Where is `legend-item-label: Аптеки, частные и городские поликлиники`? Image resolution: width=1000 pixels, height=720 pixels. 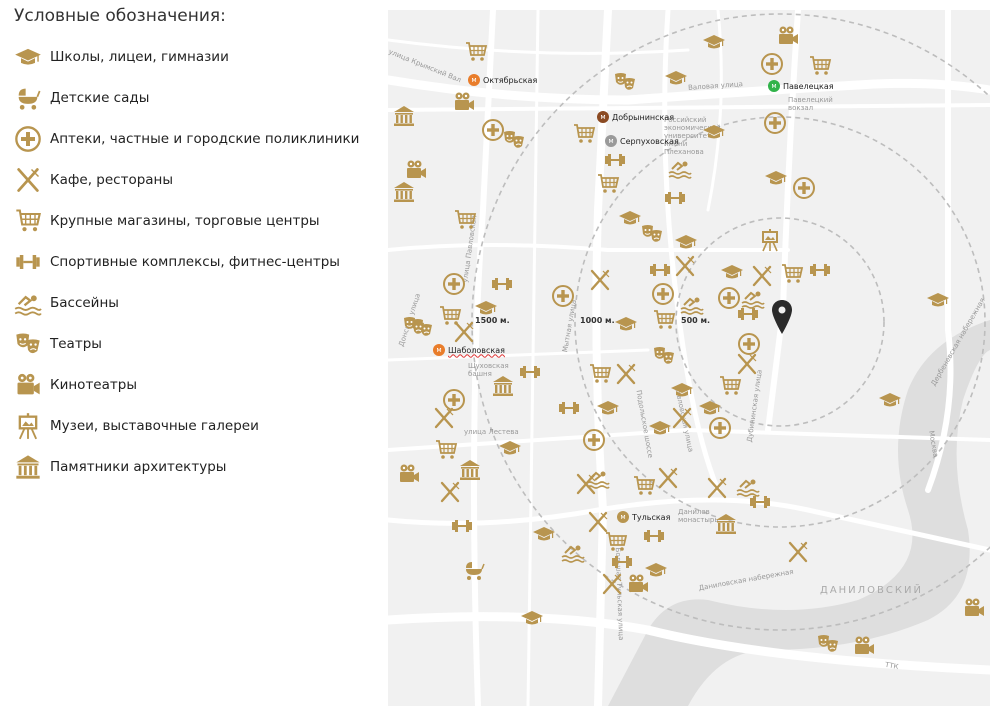 legend-item-label: Аптеки, частные и городские поликлиники is located at coordinates (205, 139).